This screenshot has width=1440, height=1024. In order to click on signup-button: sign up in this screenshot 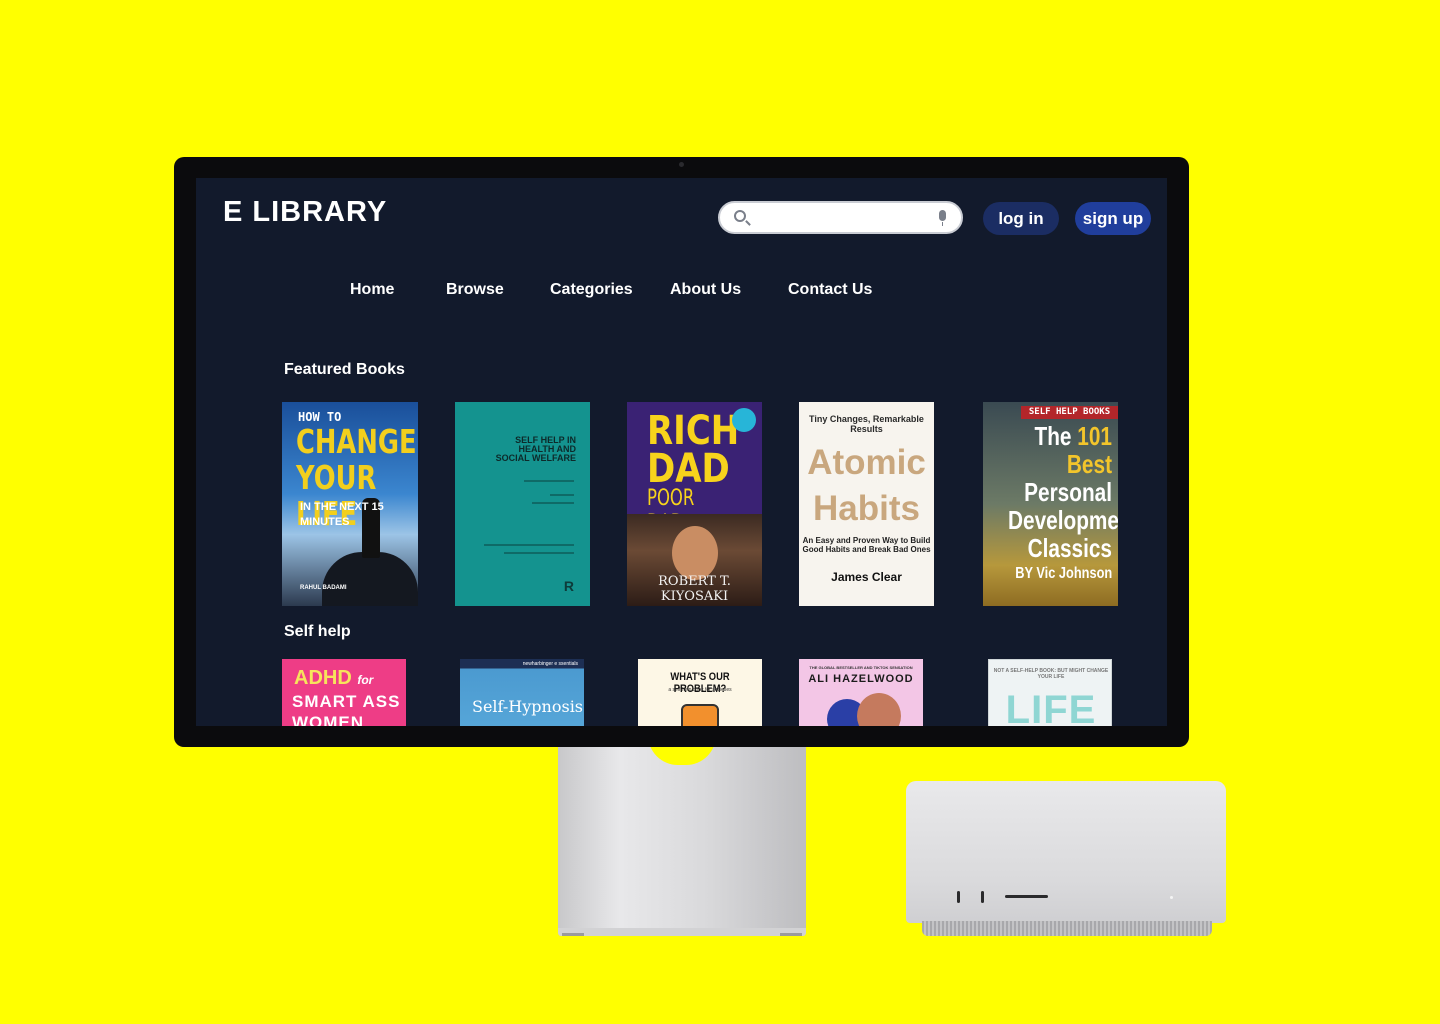, I will do `click(1113, 218)`.